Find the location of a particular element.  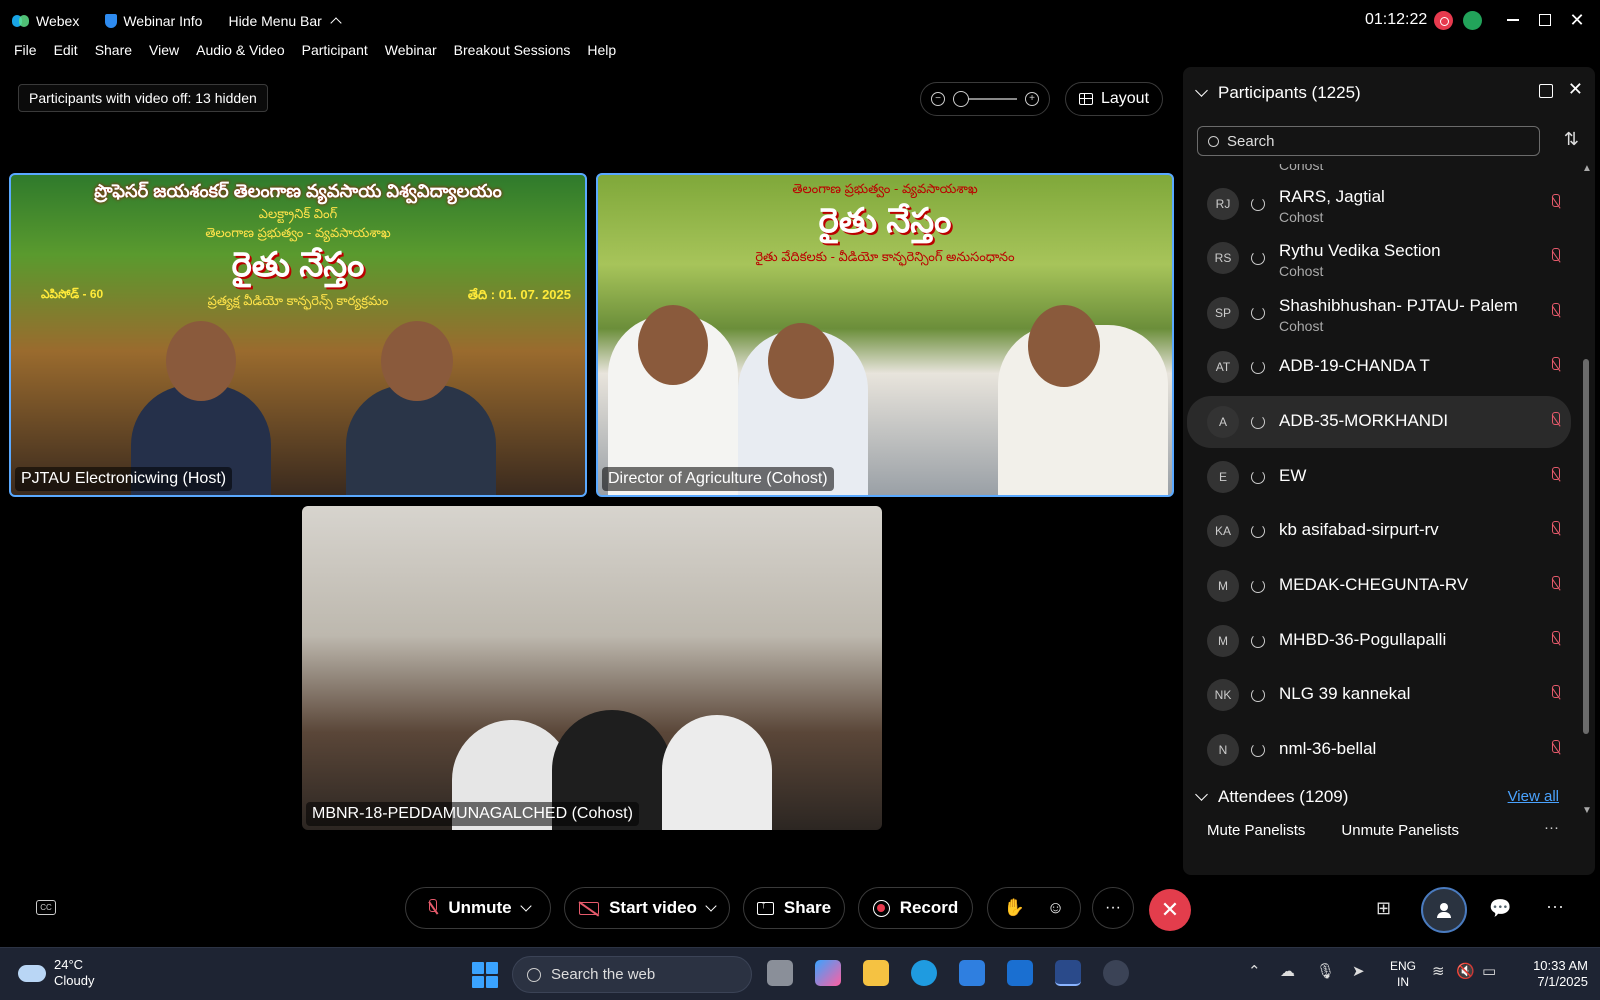

webex-taskbar-icon is located at coordinates (1068, 973).